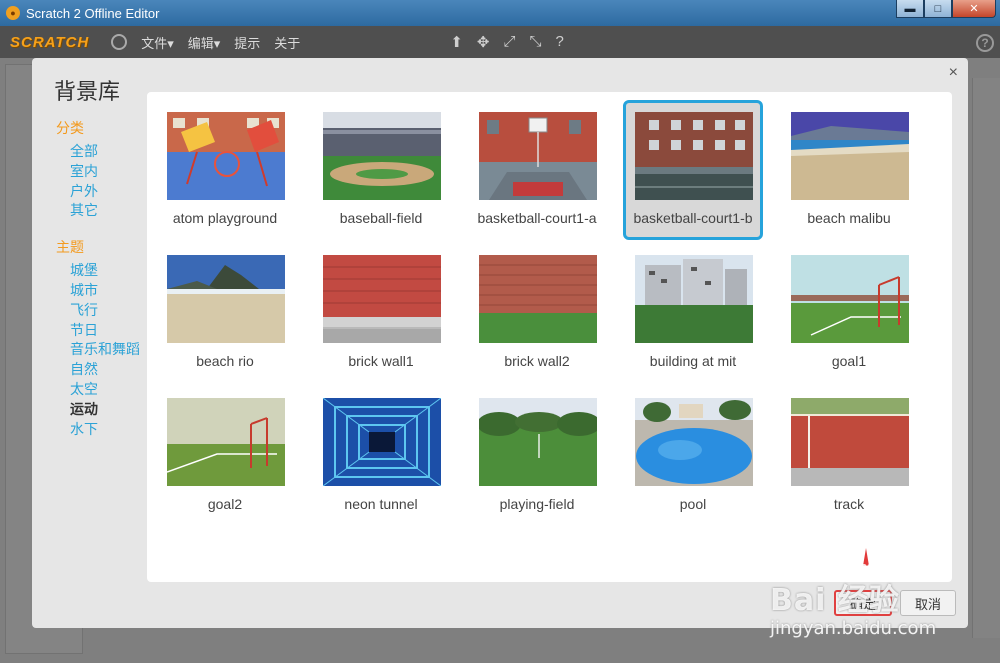  I want to click on beach-malibu-thumbnail, so click(850, 156).